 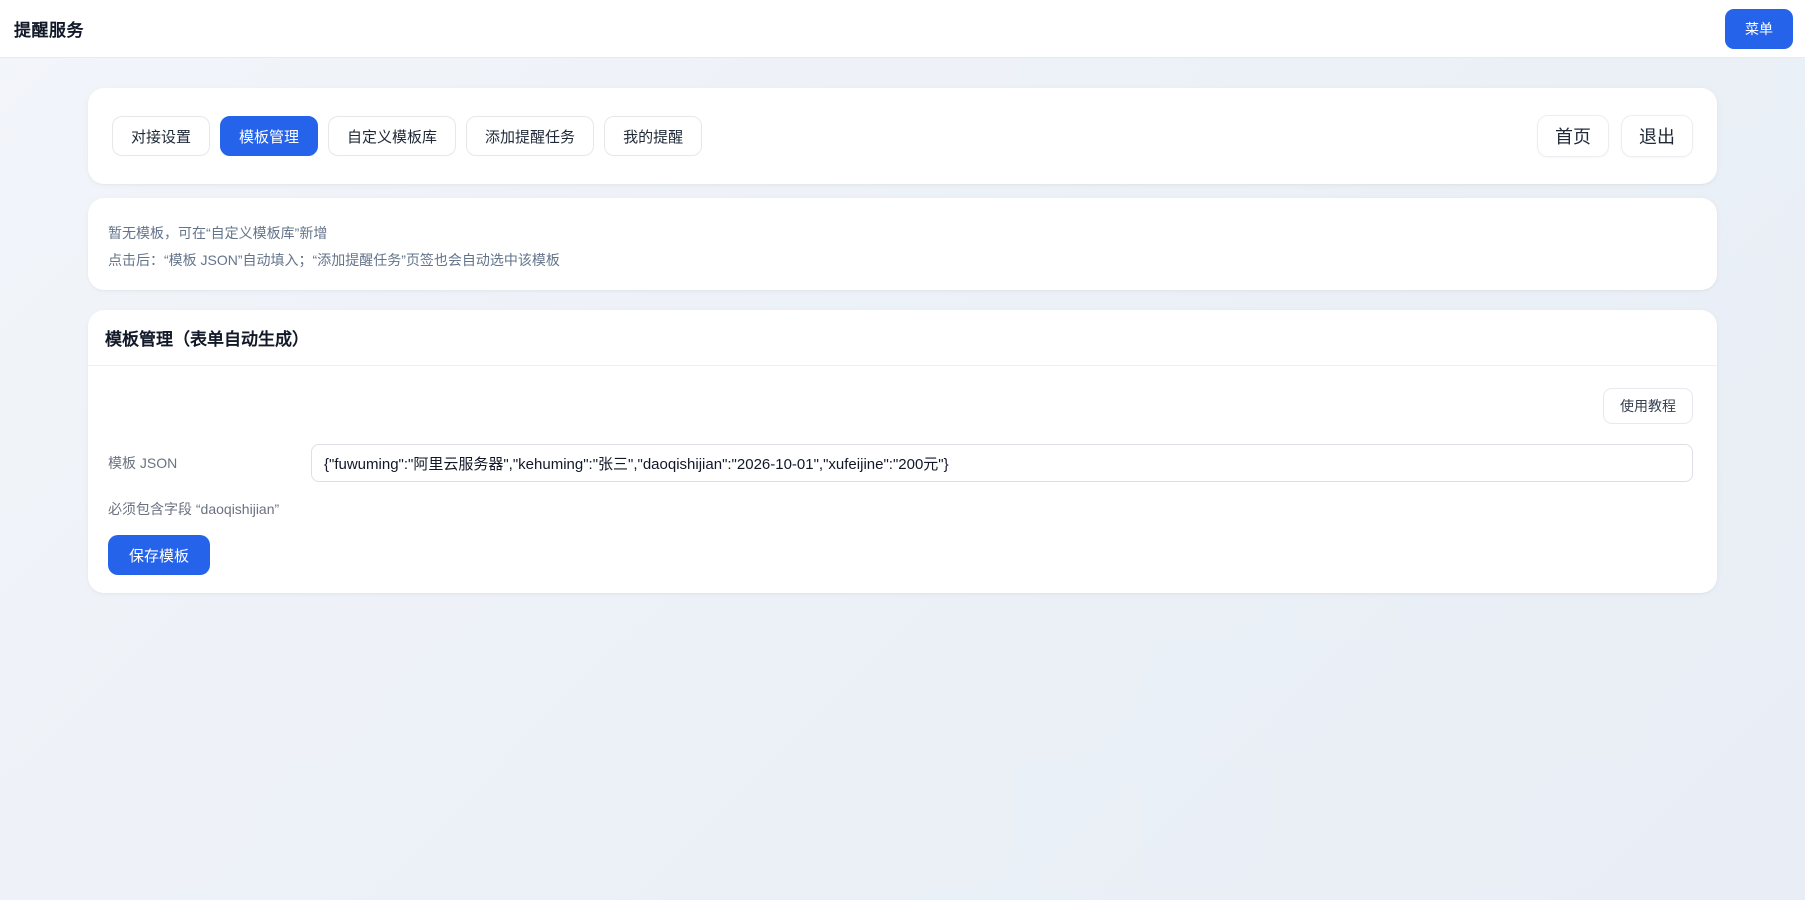 I want to click on section-header: 模板管理（表单自动生成）, so click(x=902, y=338).